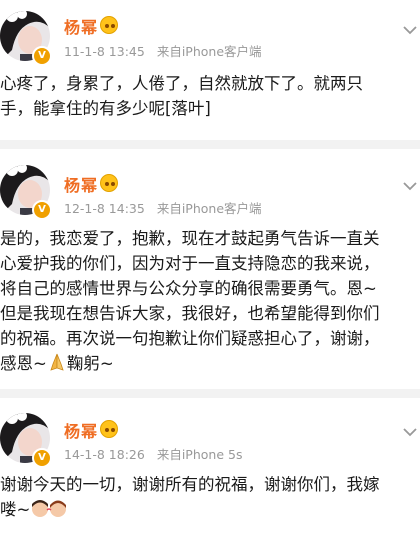 Image resolution: width=420 pixels, height=533 pixels. I want to click on post-meta: 11-1-8 13:45 来自iPhone客户端, so click(167, 50).